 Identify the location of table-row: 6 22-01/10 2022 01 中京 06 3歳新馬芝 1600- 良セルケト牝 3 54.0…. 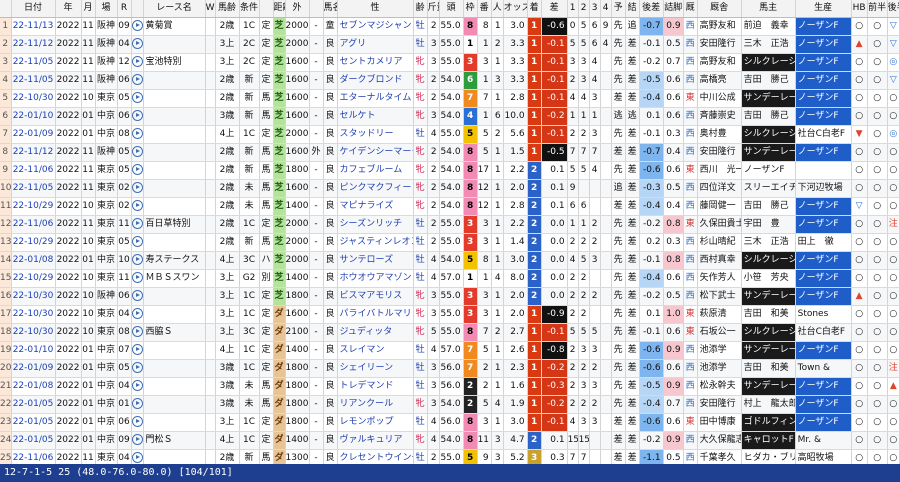
(450, 116).